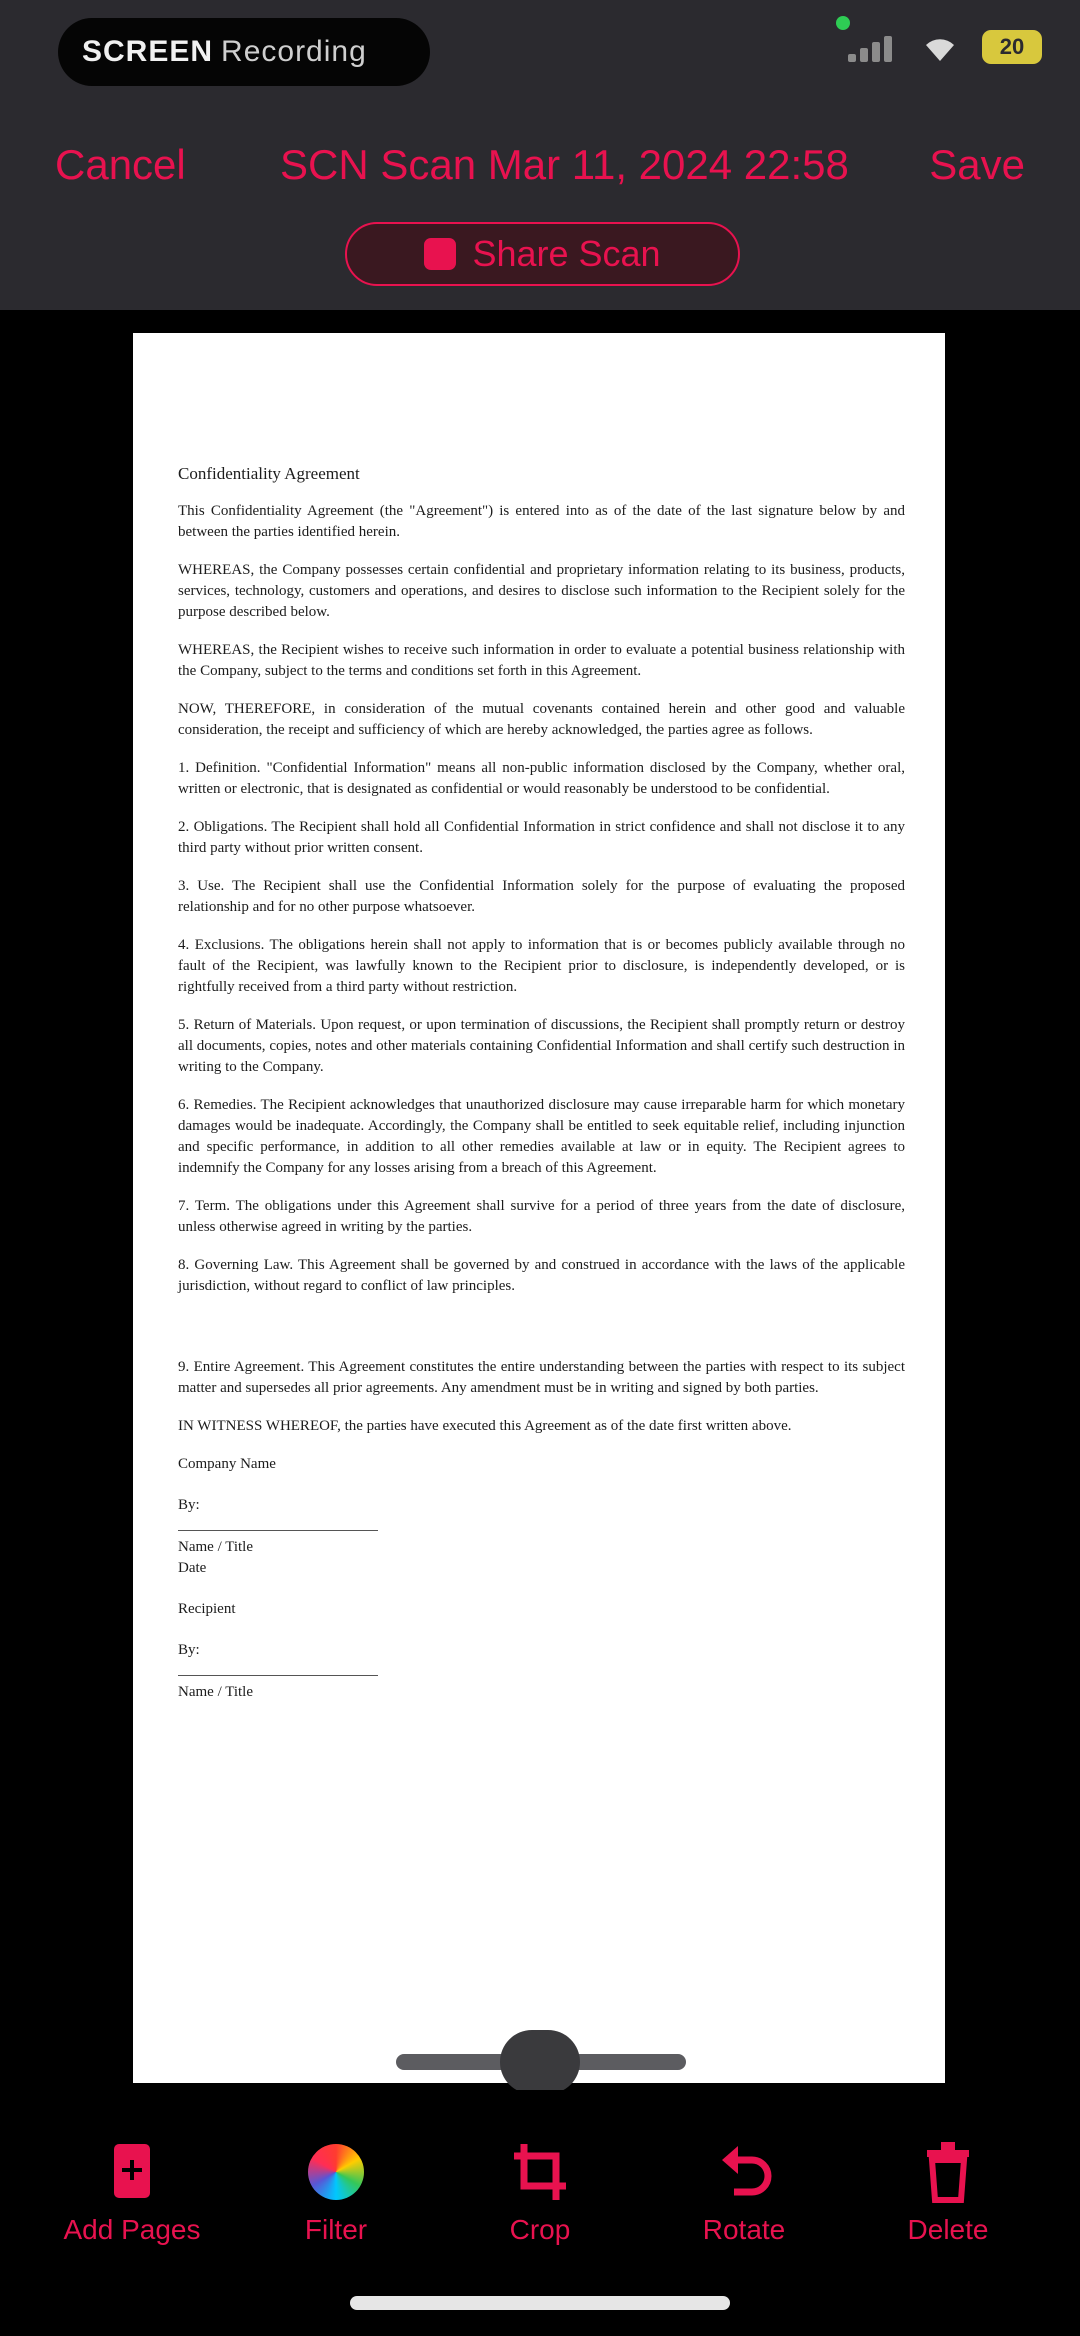 This screenshot has width=1080, height=2336. I want to click on home-indicator, so click(540, 2303).